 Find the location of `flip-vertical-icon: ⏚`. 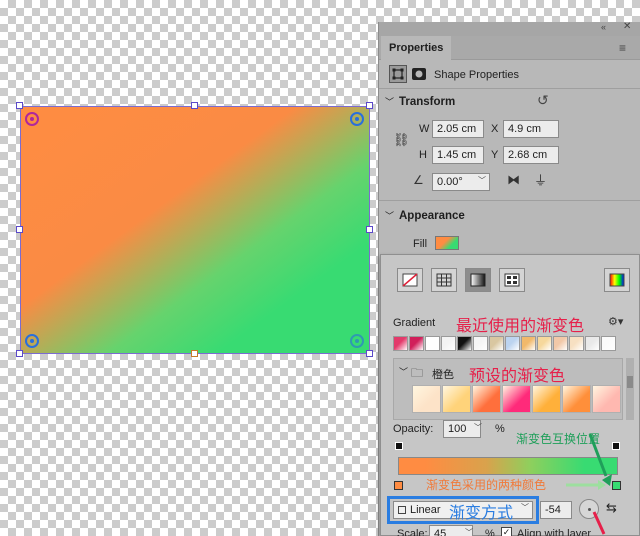

flip-vertical-icon: ⏚ is located at coordinates (540, 179).